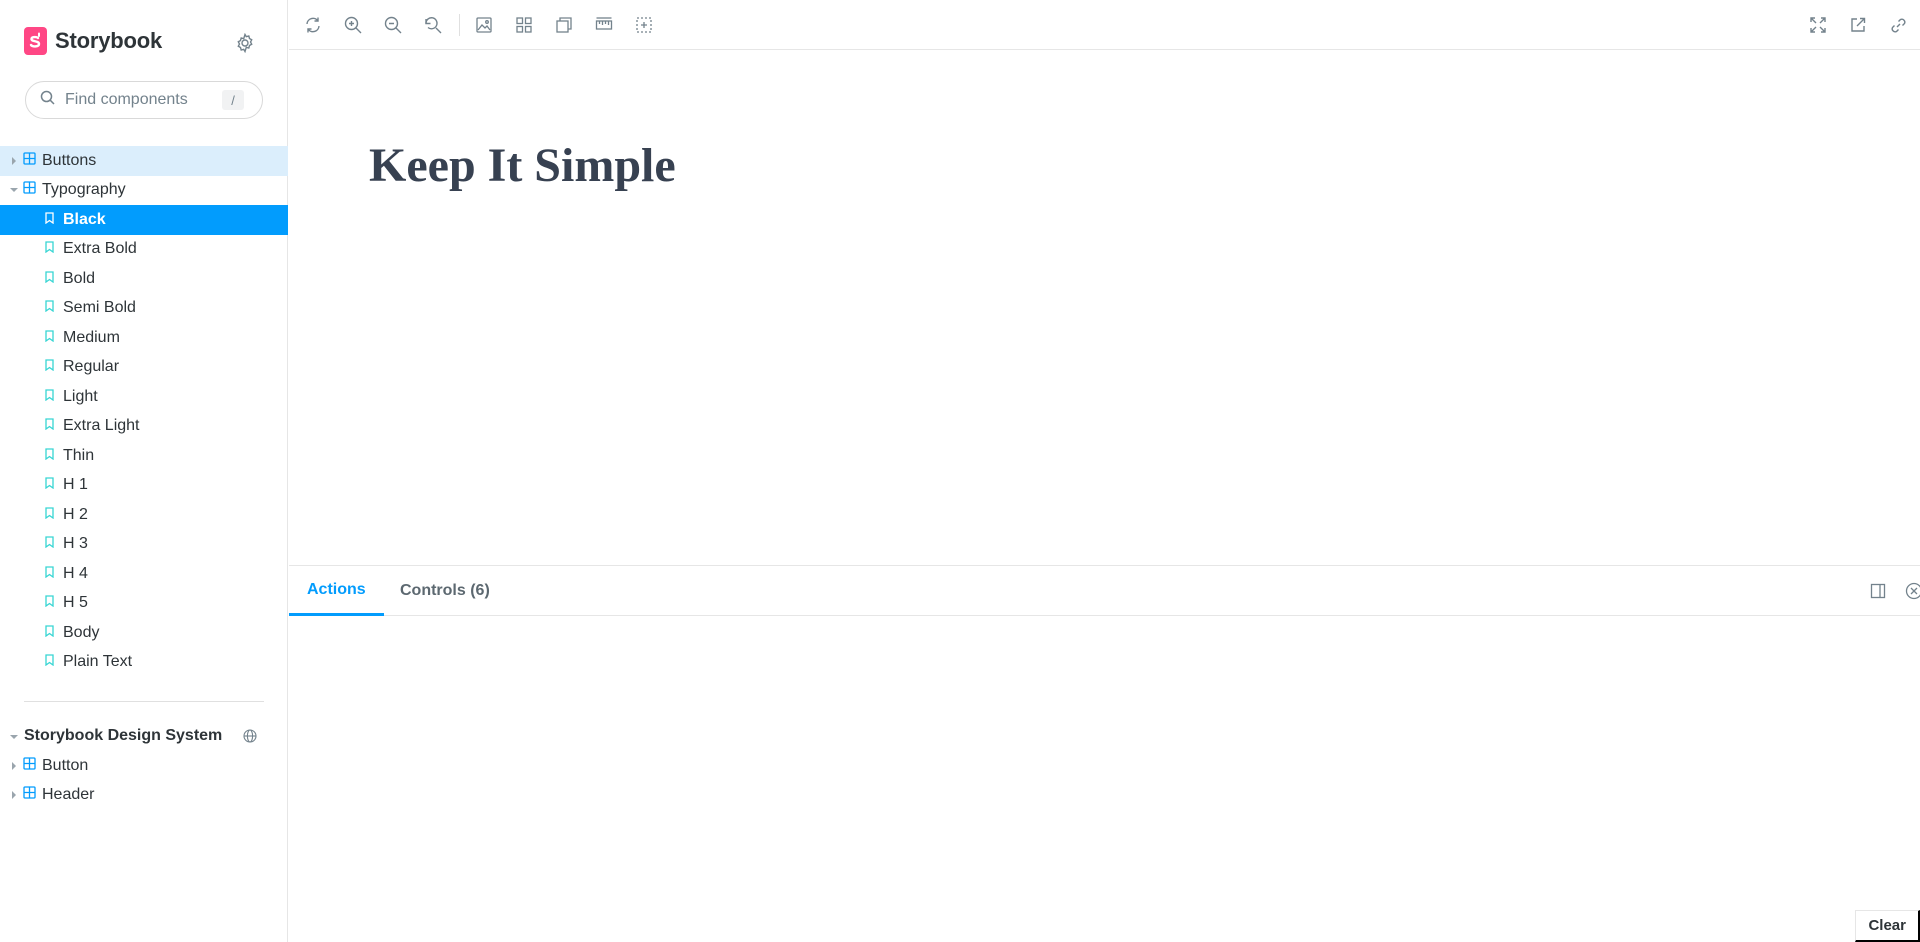 This screenshot has width=1920, height=942. Describe the element at coordinates (144, 604) in the screenshot. I see `tree-story-item: H 5` at that location.